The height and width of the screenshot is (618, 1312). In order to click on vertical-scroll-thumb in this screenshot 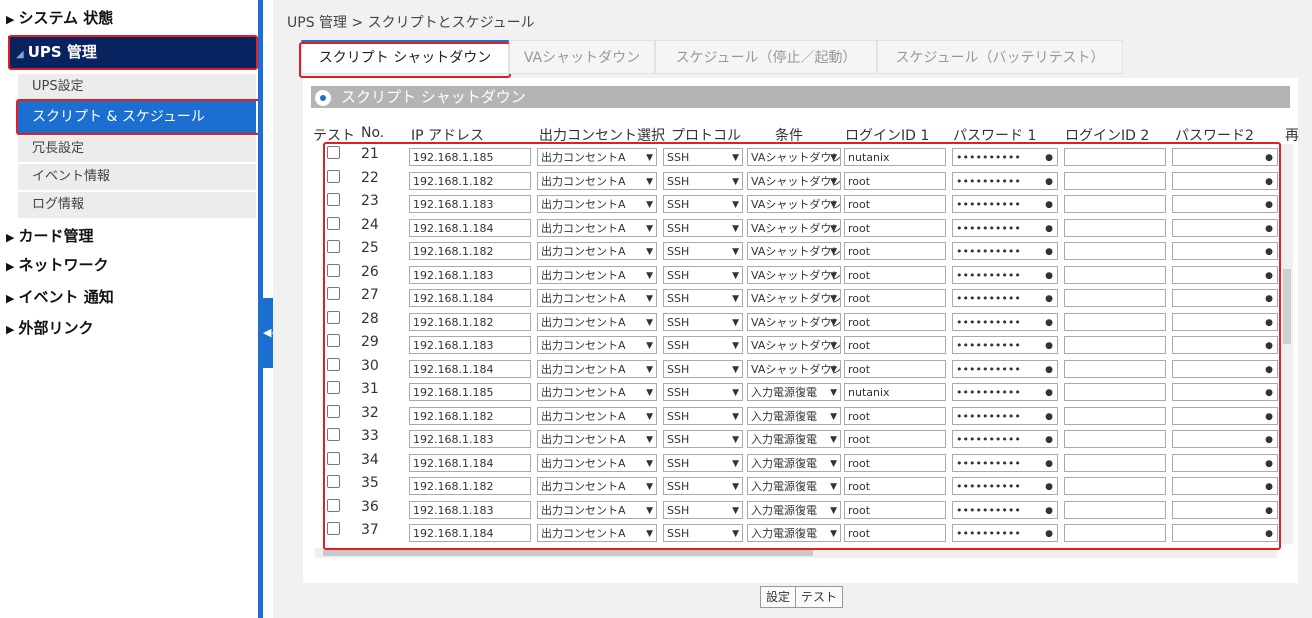, I will do `click(1287, 306)`.